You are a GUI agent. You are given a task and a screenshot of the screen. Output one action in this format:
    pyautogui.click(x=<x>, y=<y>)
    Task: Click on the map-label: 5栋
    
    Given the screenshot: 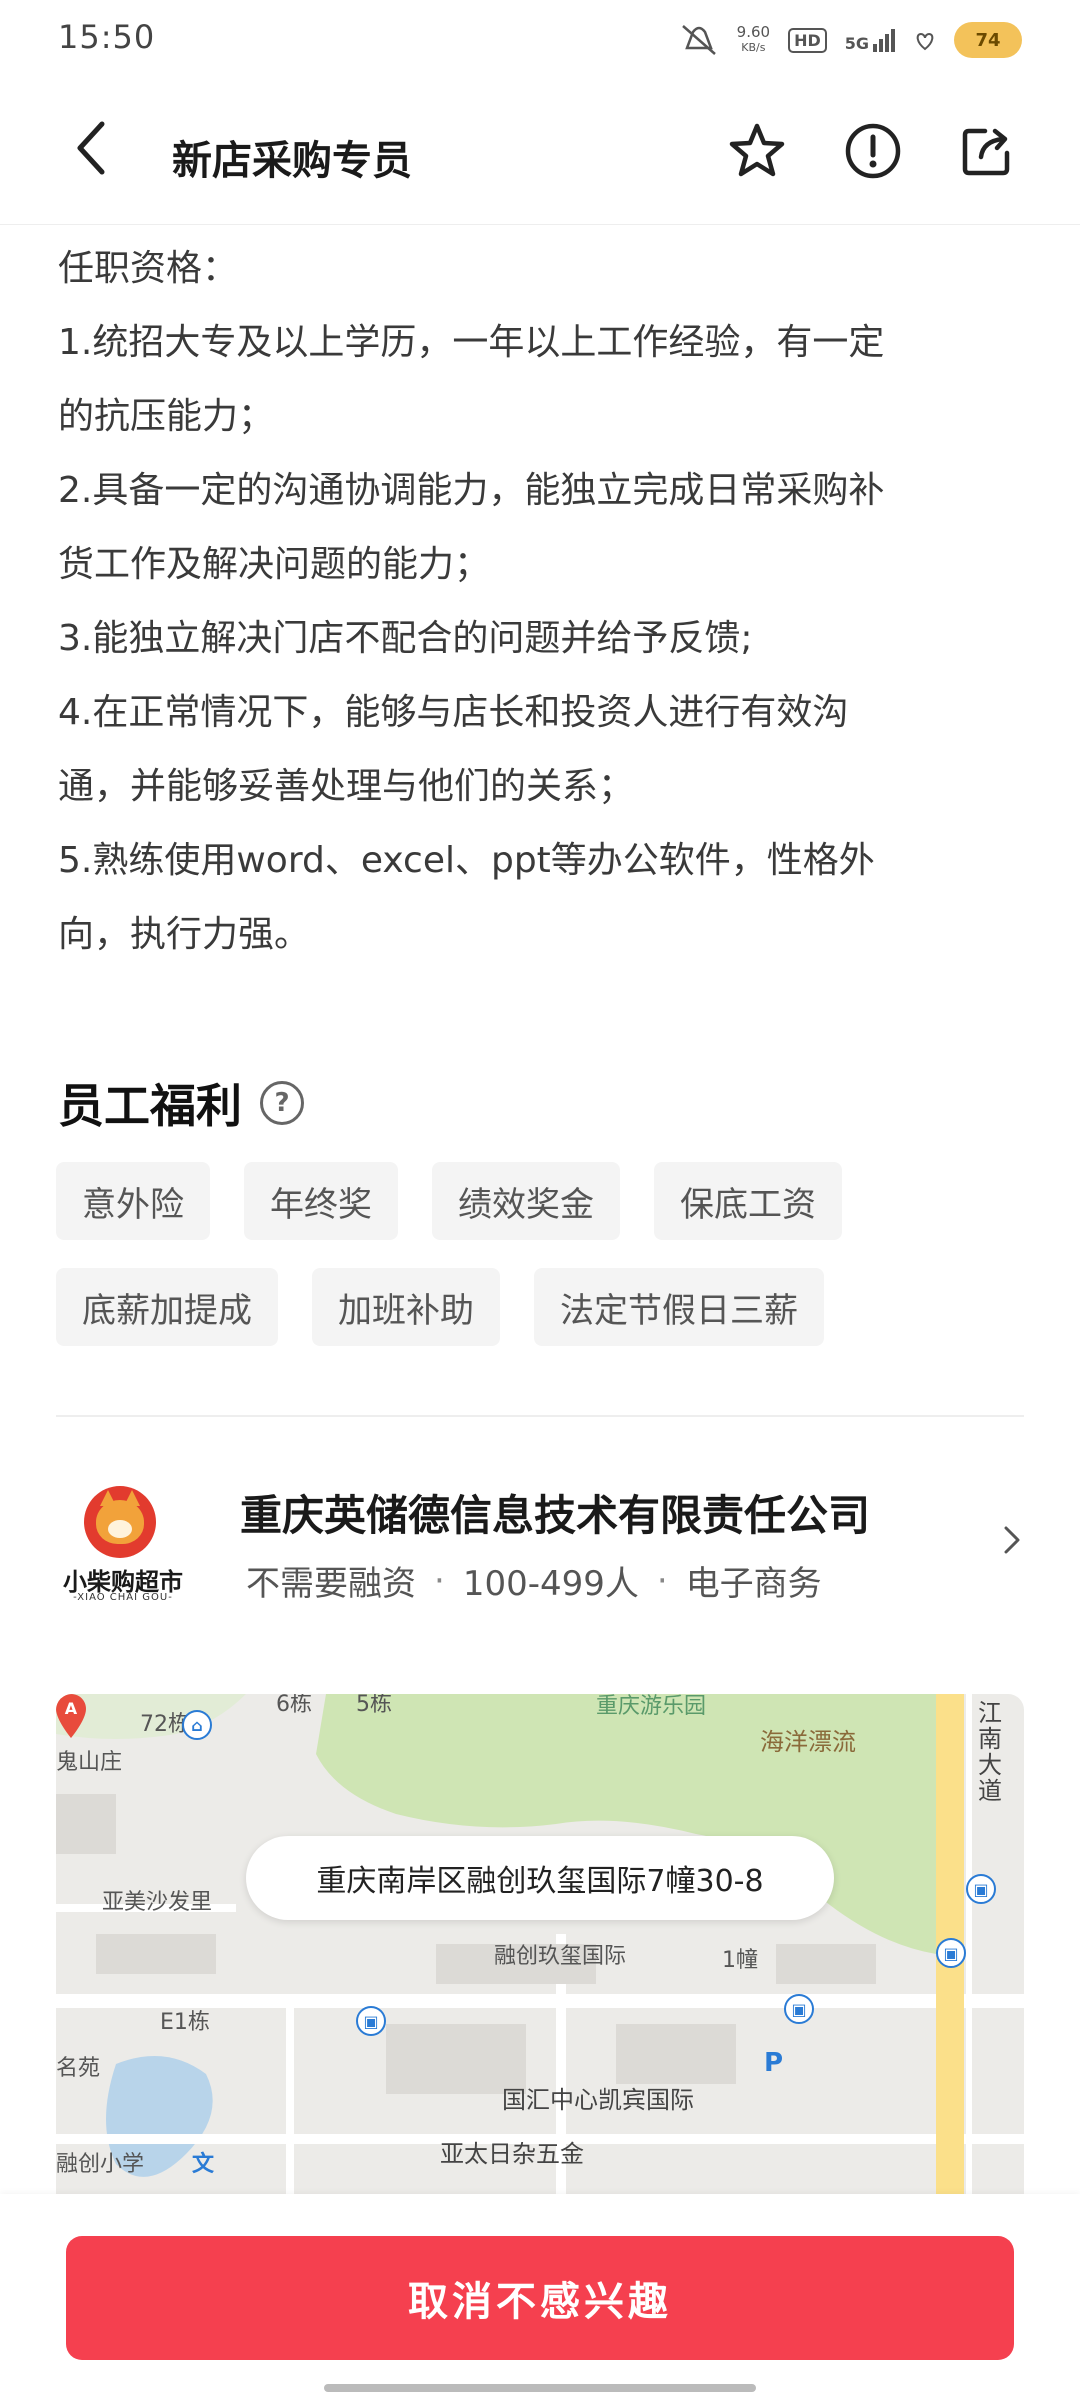 What is the action you would take?
    pyautogui.click(x=374, y=1705)
    